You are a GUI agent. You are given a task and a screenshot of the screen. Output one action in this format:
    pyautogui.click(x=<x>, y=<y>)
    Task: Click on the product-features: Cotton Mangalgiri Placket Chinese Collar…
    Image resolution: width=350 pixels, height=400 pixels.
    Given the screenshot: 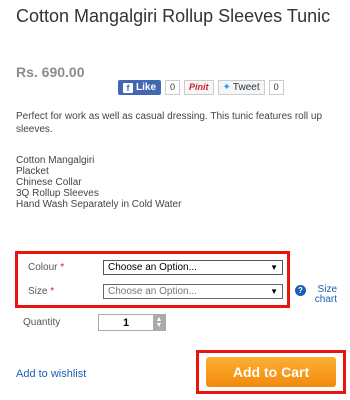 What is the action you would take?
    pyautogui.click(x=98, y=182)
    